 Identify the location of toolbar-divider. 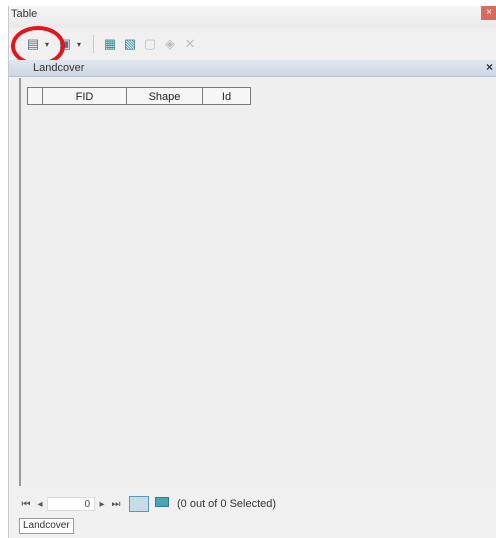
(93, 44).